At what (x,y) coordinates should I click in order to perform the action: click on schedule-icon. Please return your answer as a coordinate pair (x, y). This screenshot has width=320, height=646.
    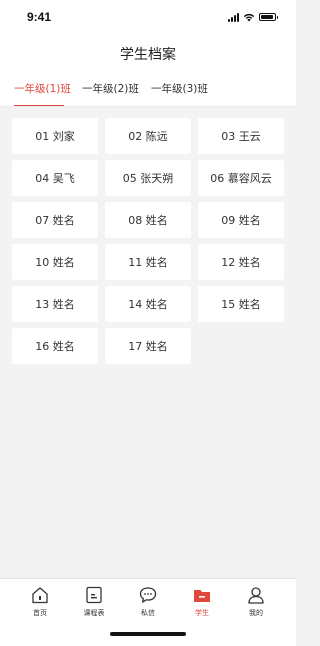
    Looking at the image, I should click on (94, 595).